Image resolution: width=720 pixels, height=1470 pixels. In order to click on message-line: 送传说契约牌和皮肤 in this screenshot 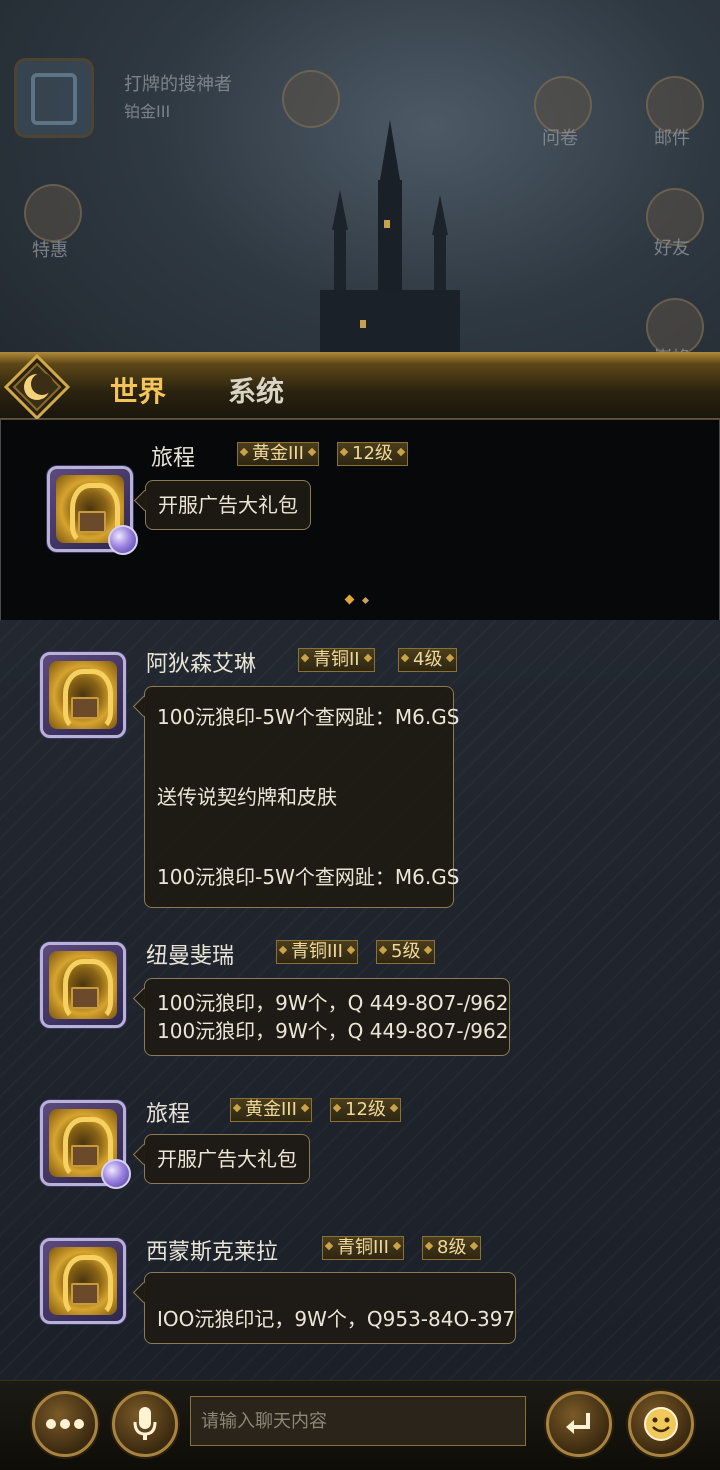, I will do `click(247, 797)`.